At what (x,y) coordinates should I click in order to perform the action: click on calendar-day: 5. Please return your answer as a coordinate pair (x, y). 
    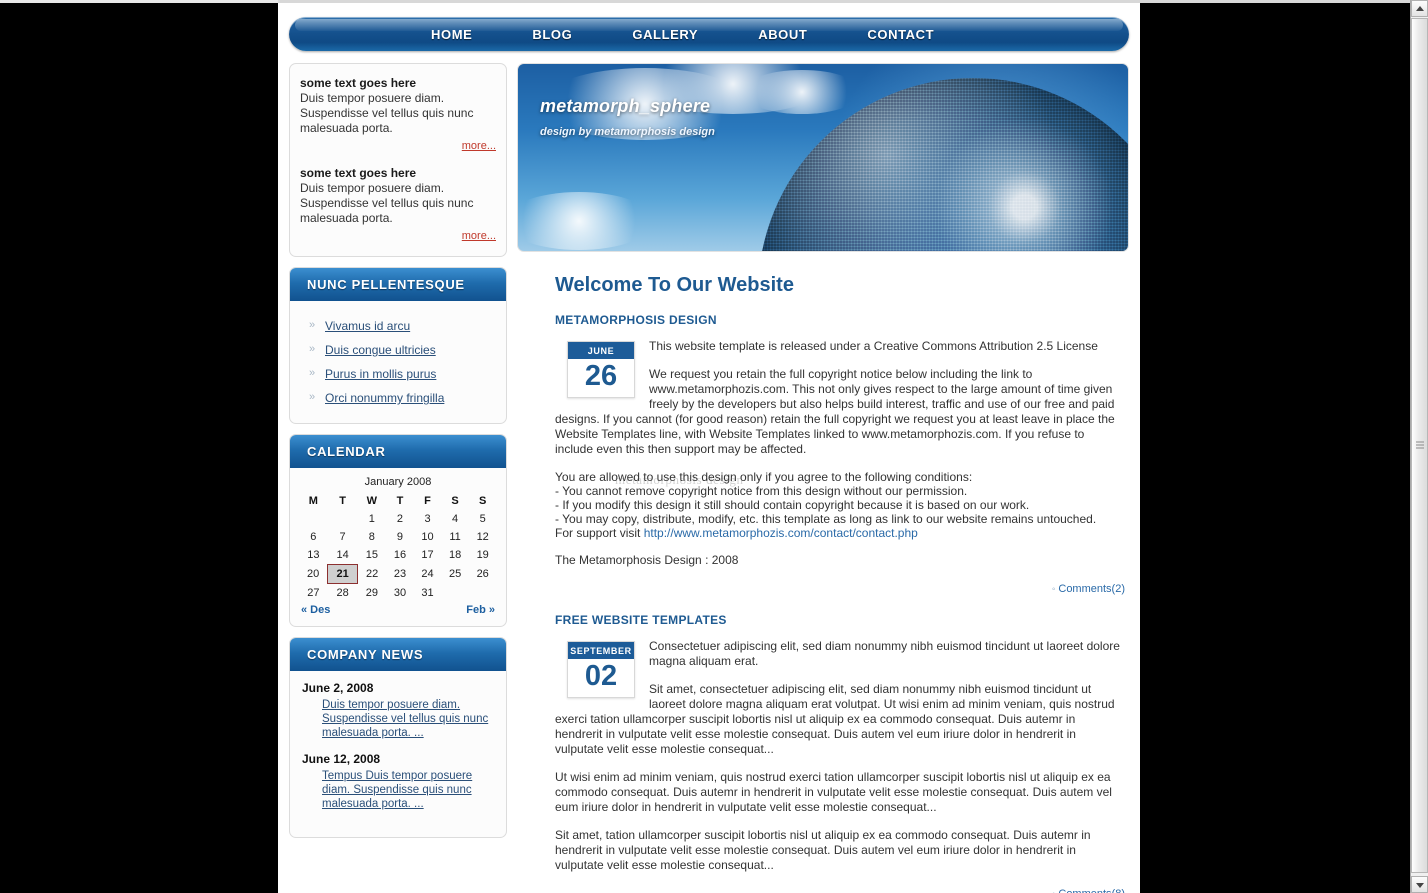
    Looking at the image, I should click on (483, 519).